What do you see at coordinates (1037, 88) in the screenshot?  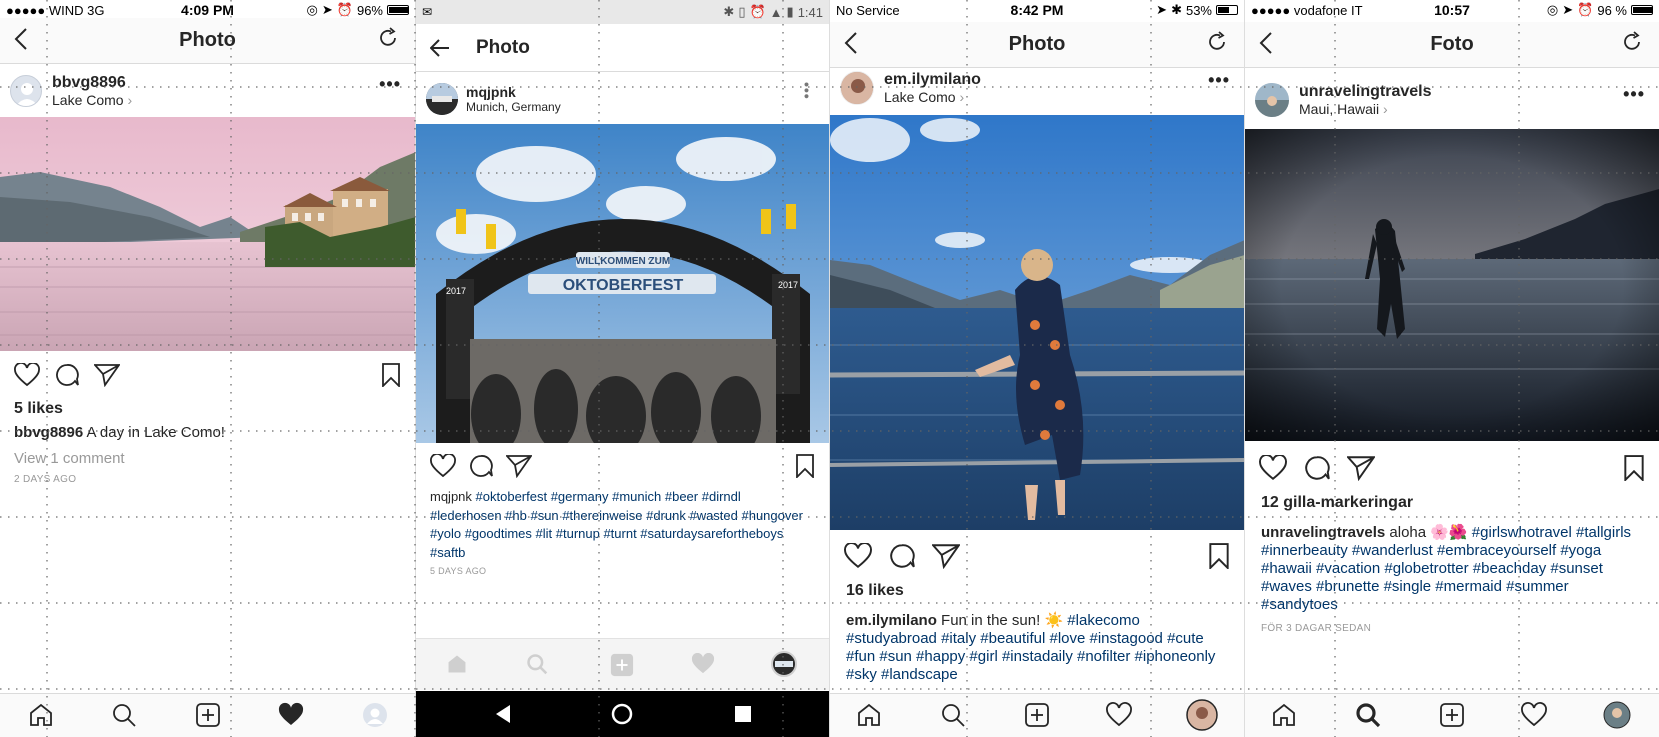 I see `post-header: em.ilymilano Lake Como › •••` at bounding box center [1037, 88].